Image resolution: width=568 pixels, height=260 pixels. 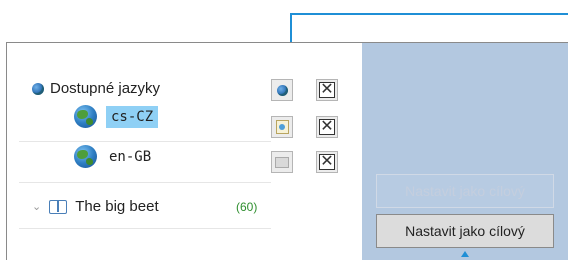 I want to click on edit-language-button, so click(x=282, y=127).